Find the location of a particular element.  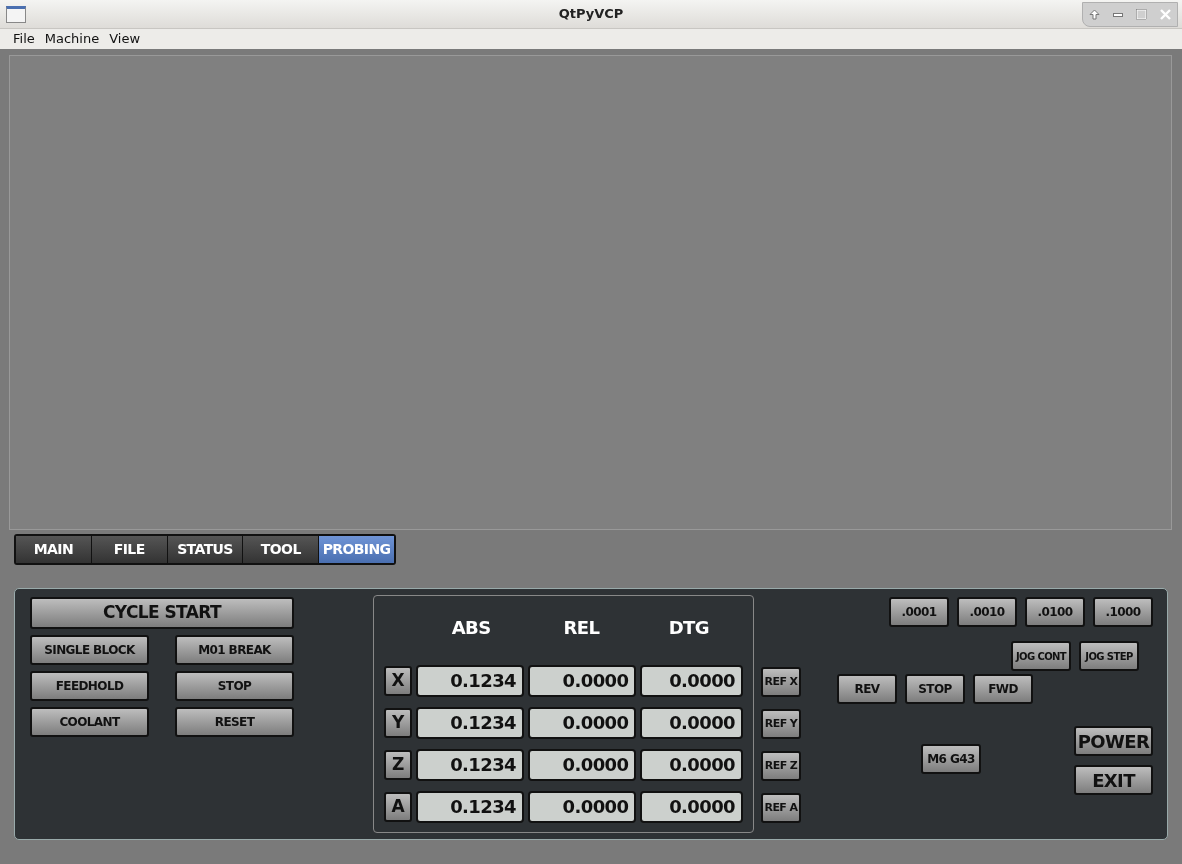

shade-icon is located at coordinates (1094, 14).